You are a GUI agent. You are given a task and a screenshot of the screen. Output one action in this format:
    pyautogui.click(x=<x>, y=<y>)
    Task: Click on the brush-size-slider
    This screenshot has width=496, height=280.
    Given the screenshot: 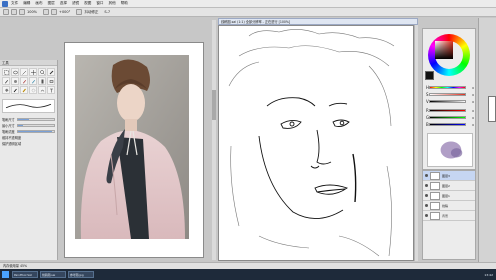 What is the action you would take?
    pyautogui.click(x=35, y=119)
    